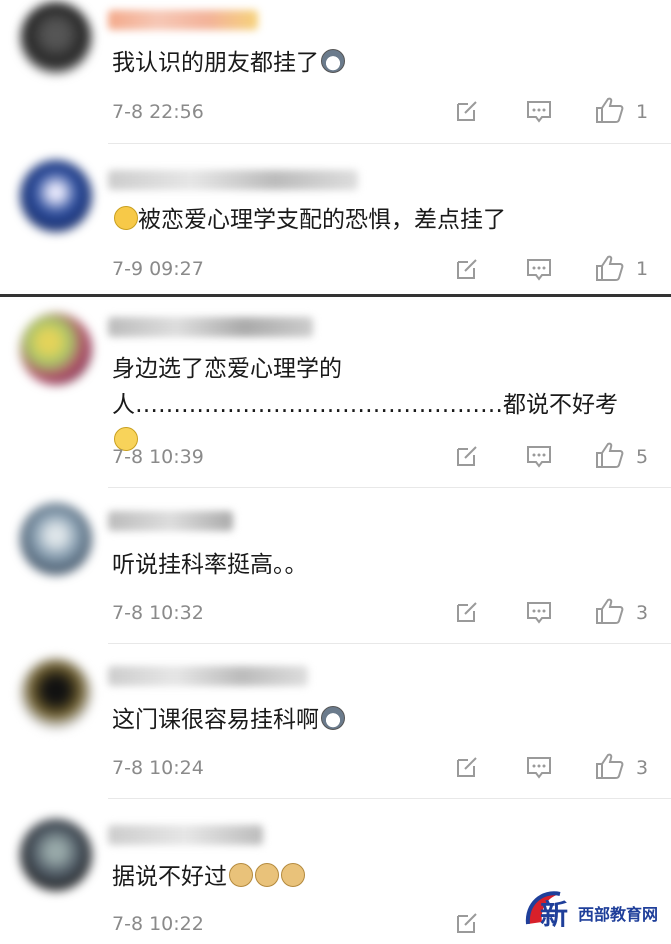 This screenshot has width=671, height=944. Describe the element at coordinates (372, 63) in the screenshot. I see `comment-text: 我认识的朋友都挂了` at that location.